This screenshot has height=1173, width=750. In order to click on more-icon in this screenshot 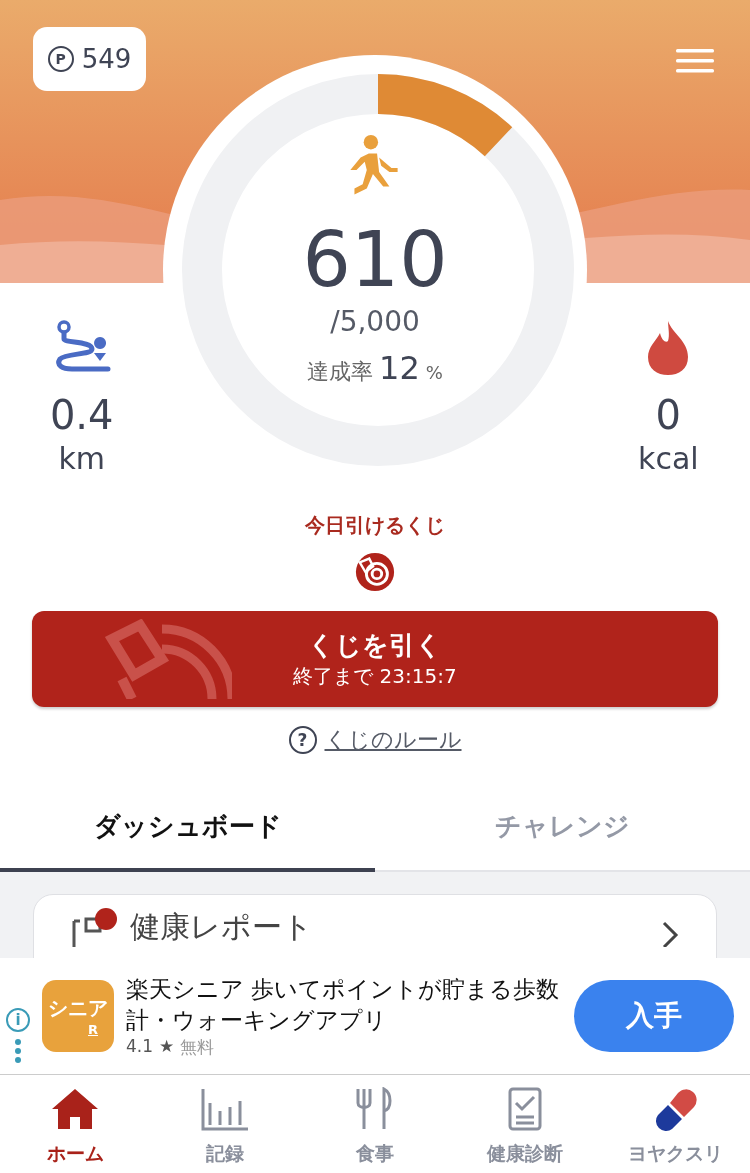, I will do `click(18, 1051)`.